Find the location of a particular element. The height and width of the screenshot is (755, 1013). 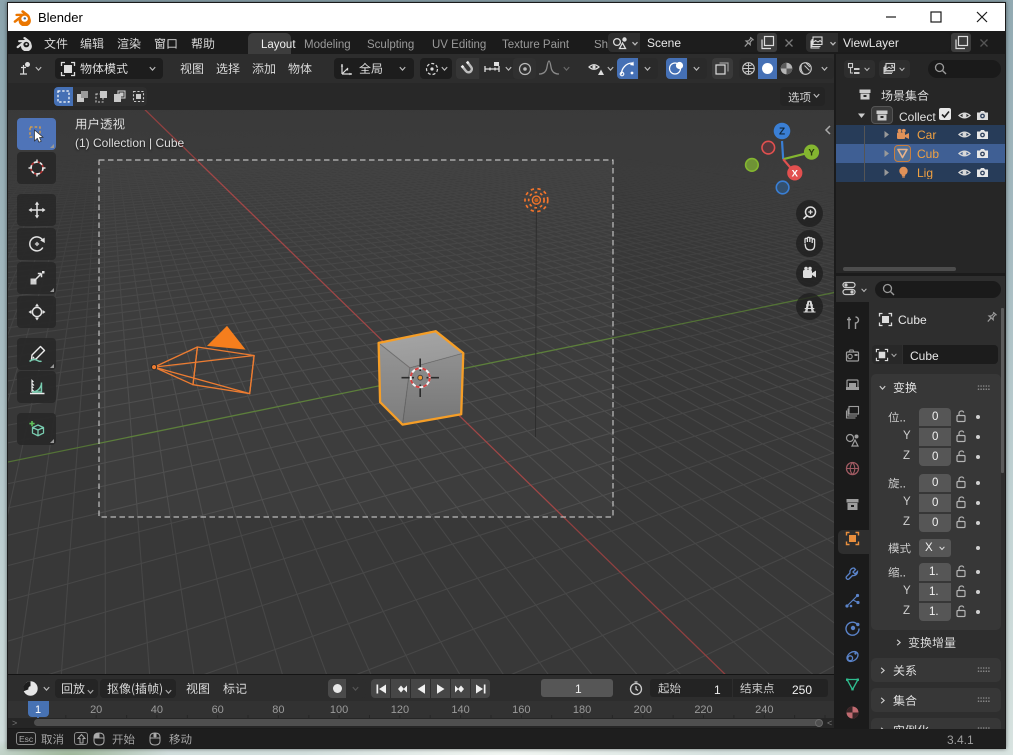

svg-text: Z is located at coordinates (782, 132).